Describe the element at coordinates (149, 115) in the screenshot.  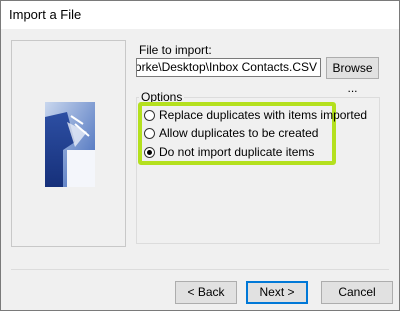
I see `radio-replace-duplicates` at that location.